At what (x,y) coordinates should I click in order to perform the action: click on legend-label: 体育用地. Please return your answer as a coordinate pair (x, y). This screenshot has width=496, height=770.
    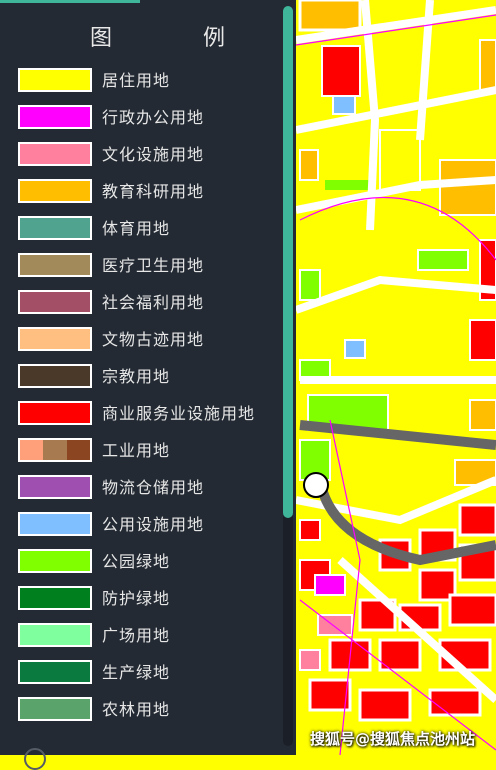
    Looking at the image, I should click on (136, 228).